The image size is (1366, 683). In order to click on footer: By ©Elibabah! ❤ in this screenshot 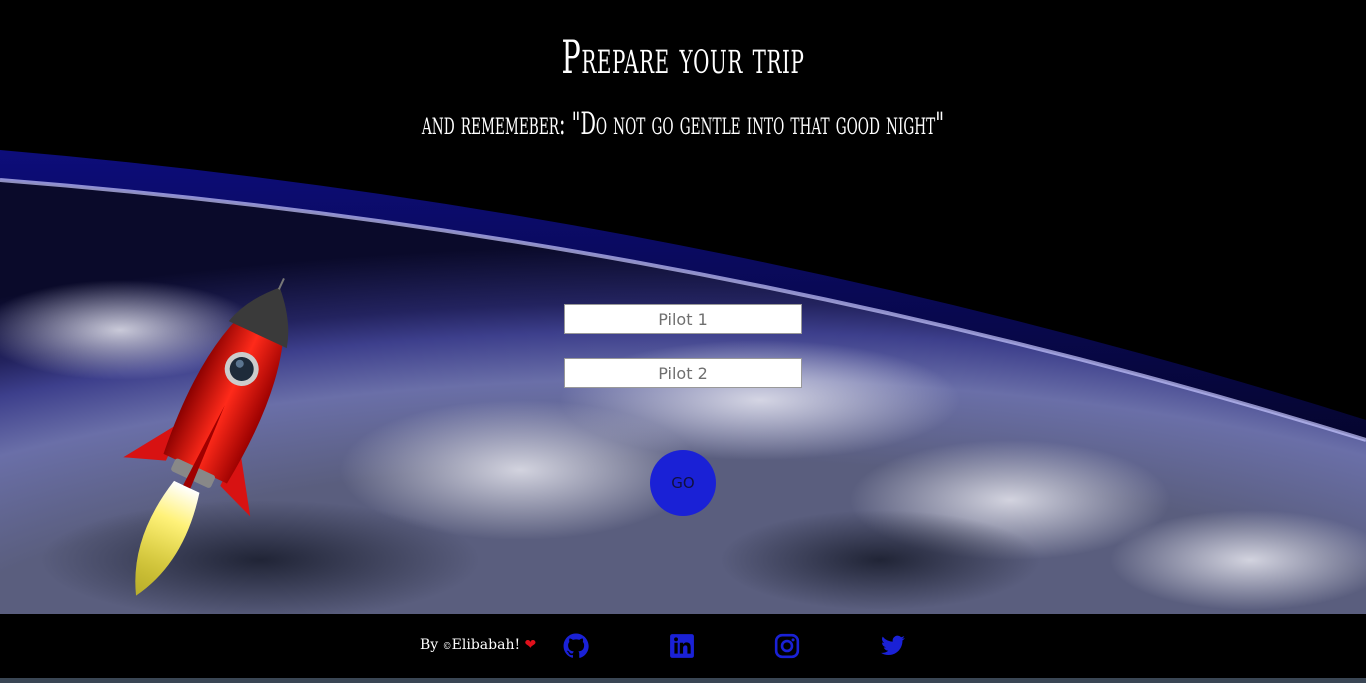, I will do `click(683, 646)`.